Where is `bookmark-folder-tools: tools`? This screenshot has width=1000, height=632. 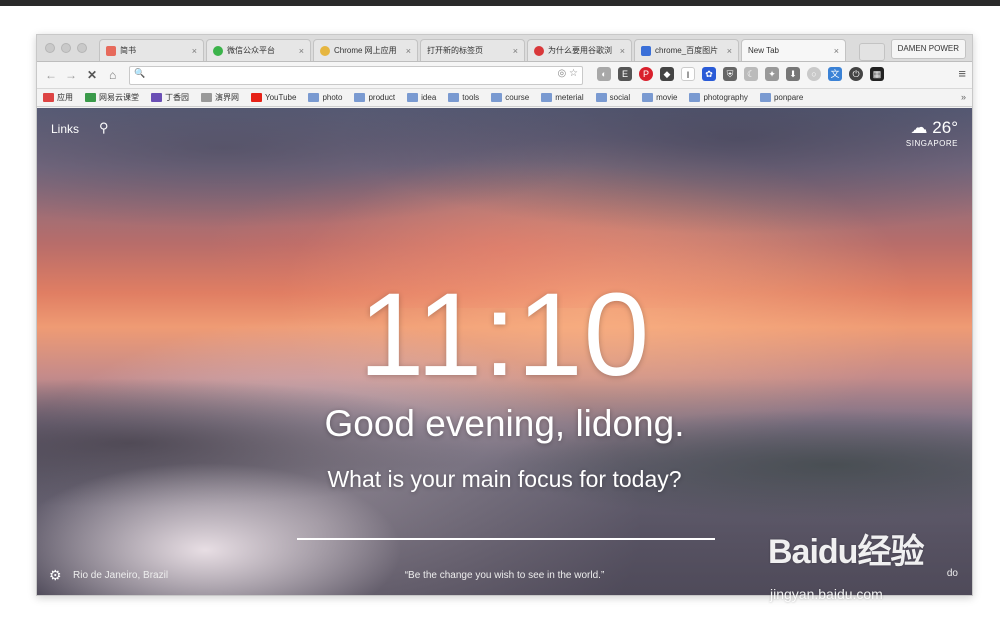
bookmark-folder-tools: tools is located at coordinates (463, 97).